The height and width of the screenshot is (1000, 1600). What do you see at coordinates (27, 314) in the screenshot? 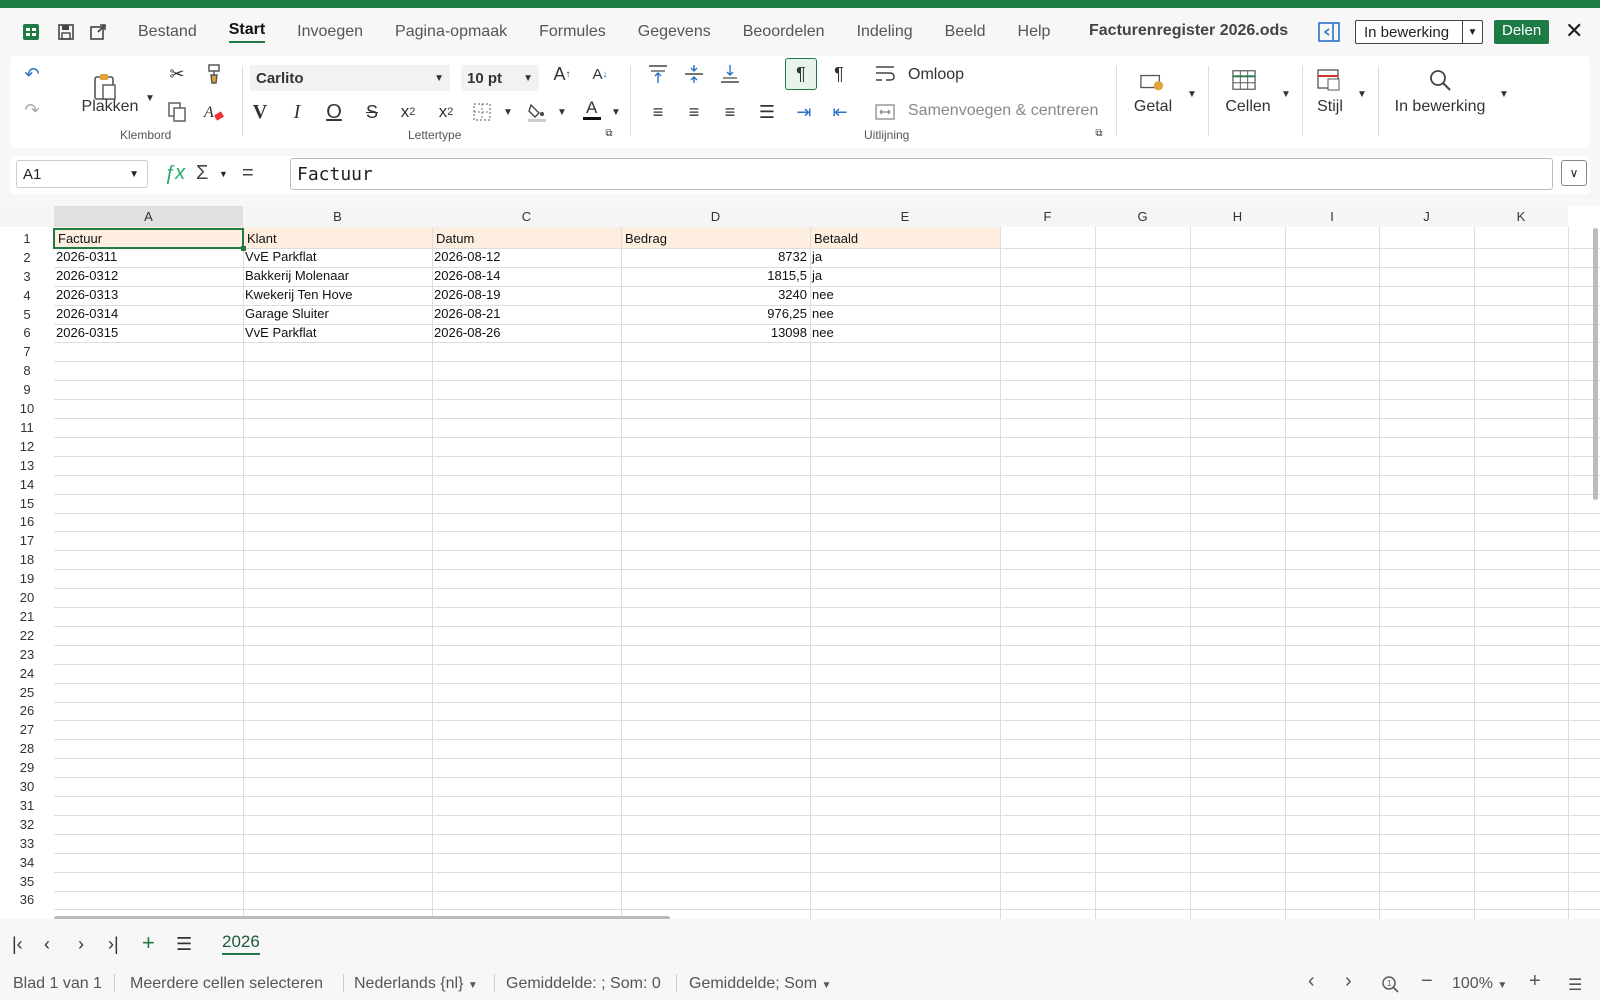
I see `row-header: 5` at bounding box center [27, 314].